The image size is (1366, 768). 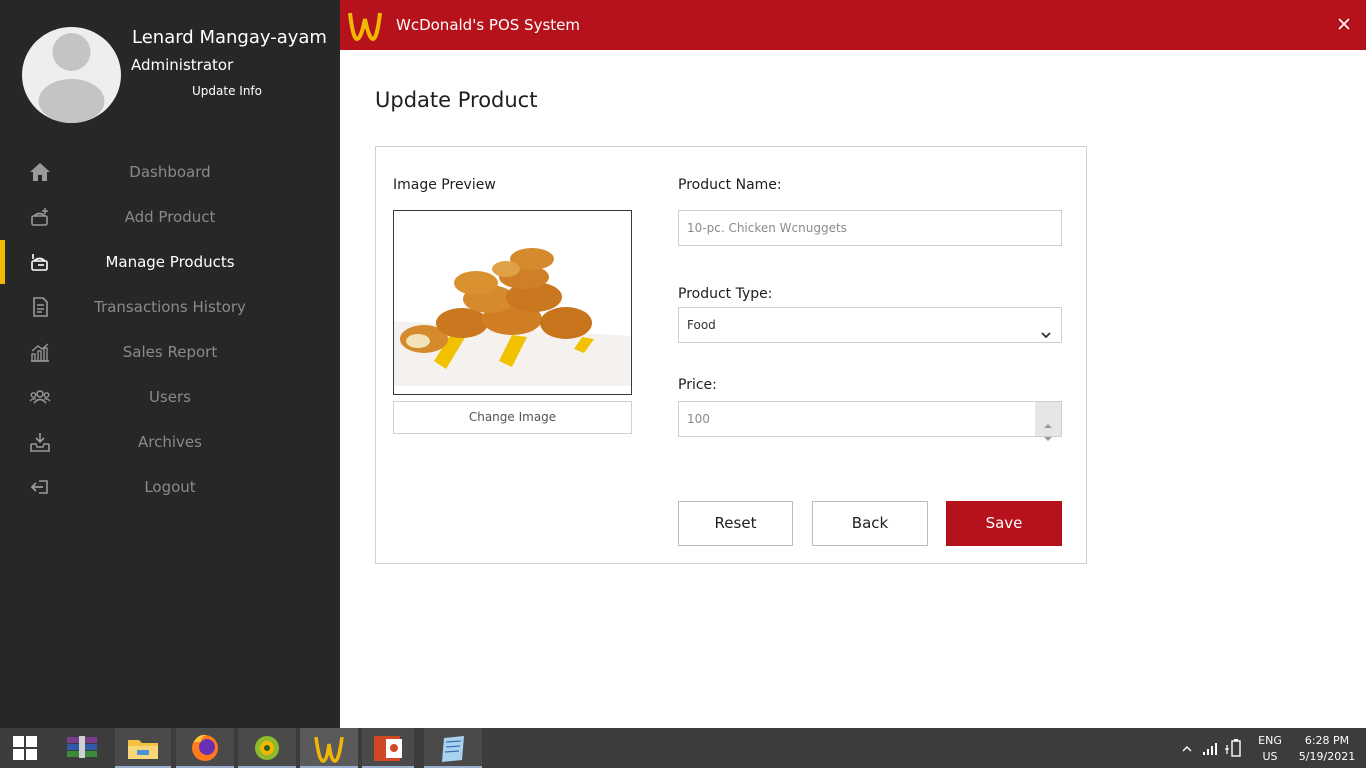 I want to click on back-button: Back, so click(x=870, y=523).